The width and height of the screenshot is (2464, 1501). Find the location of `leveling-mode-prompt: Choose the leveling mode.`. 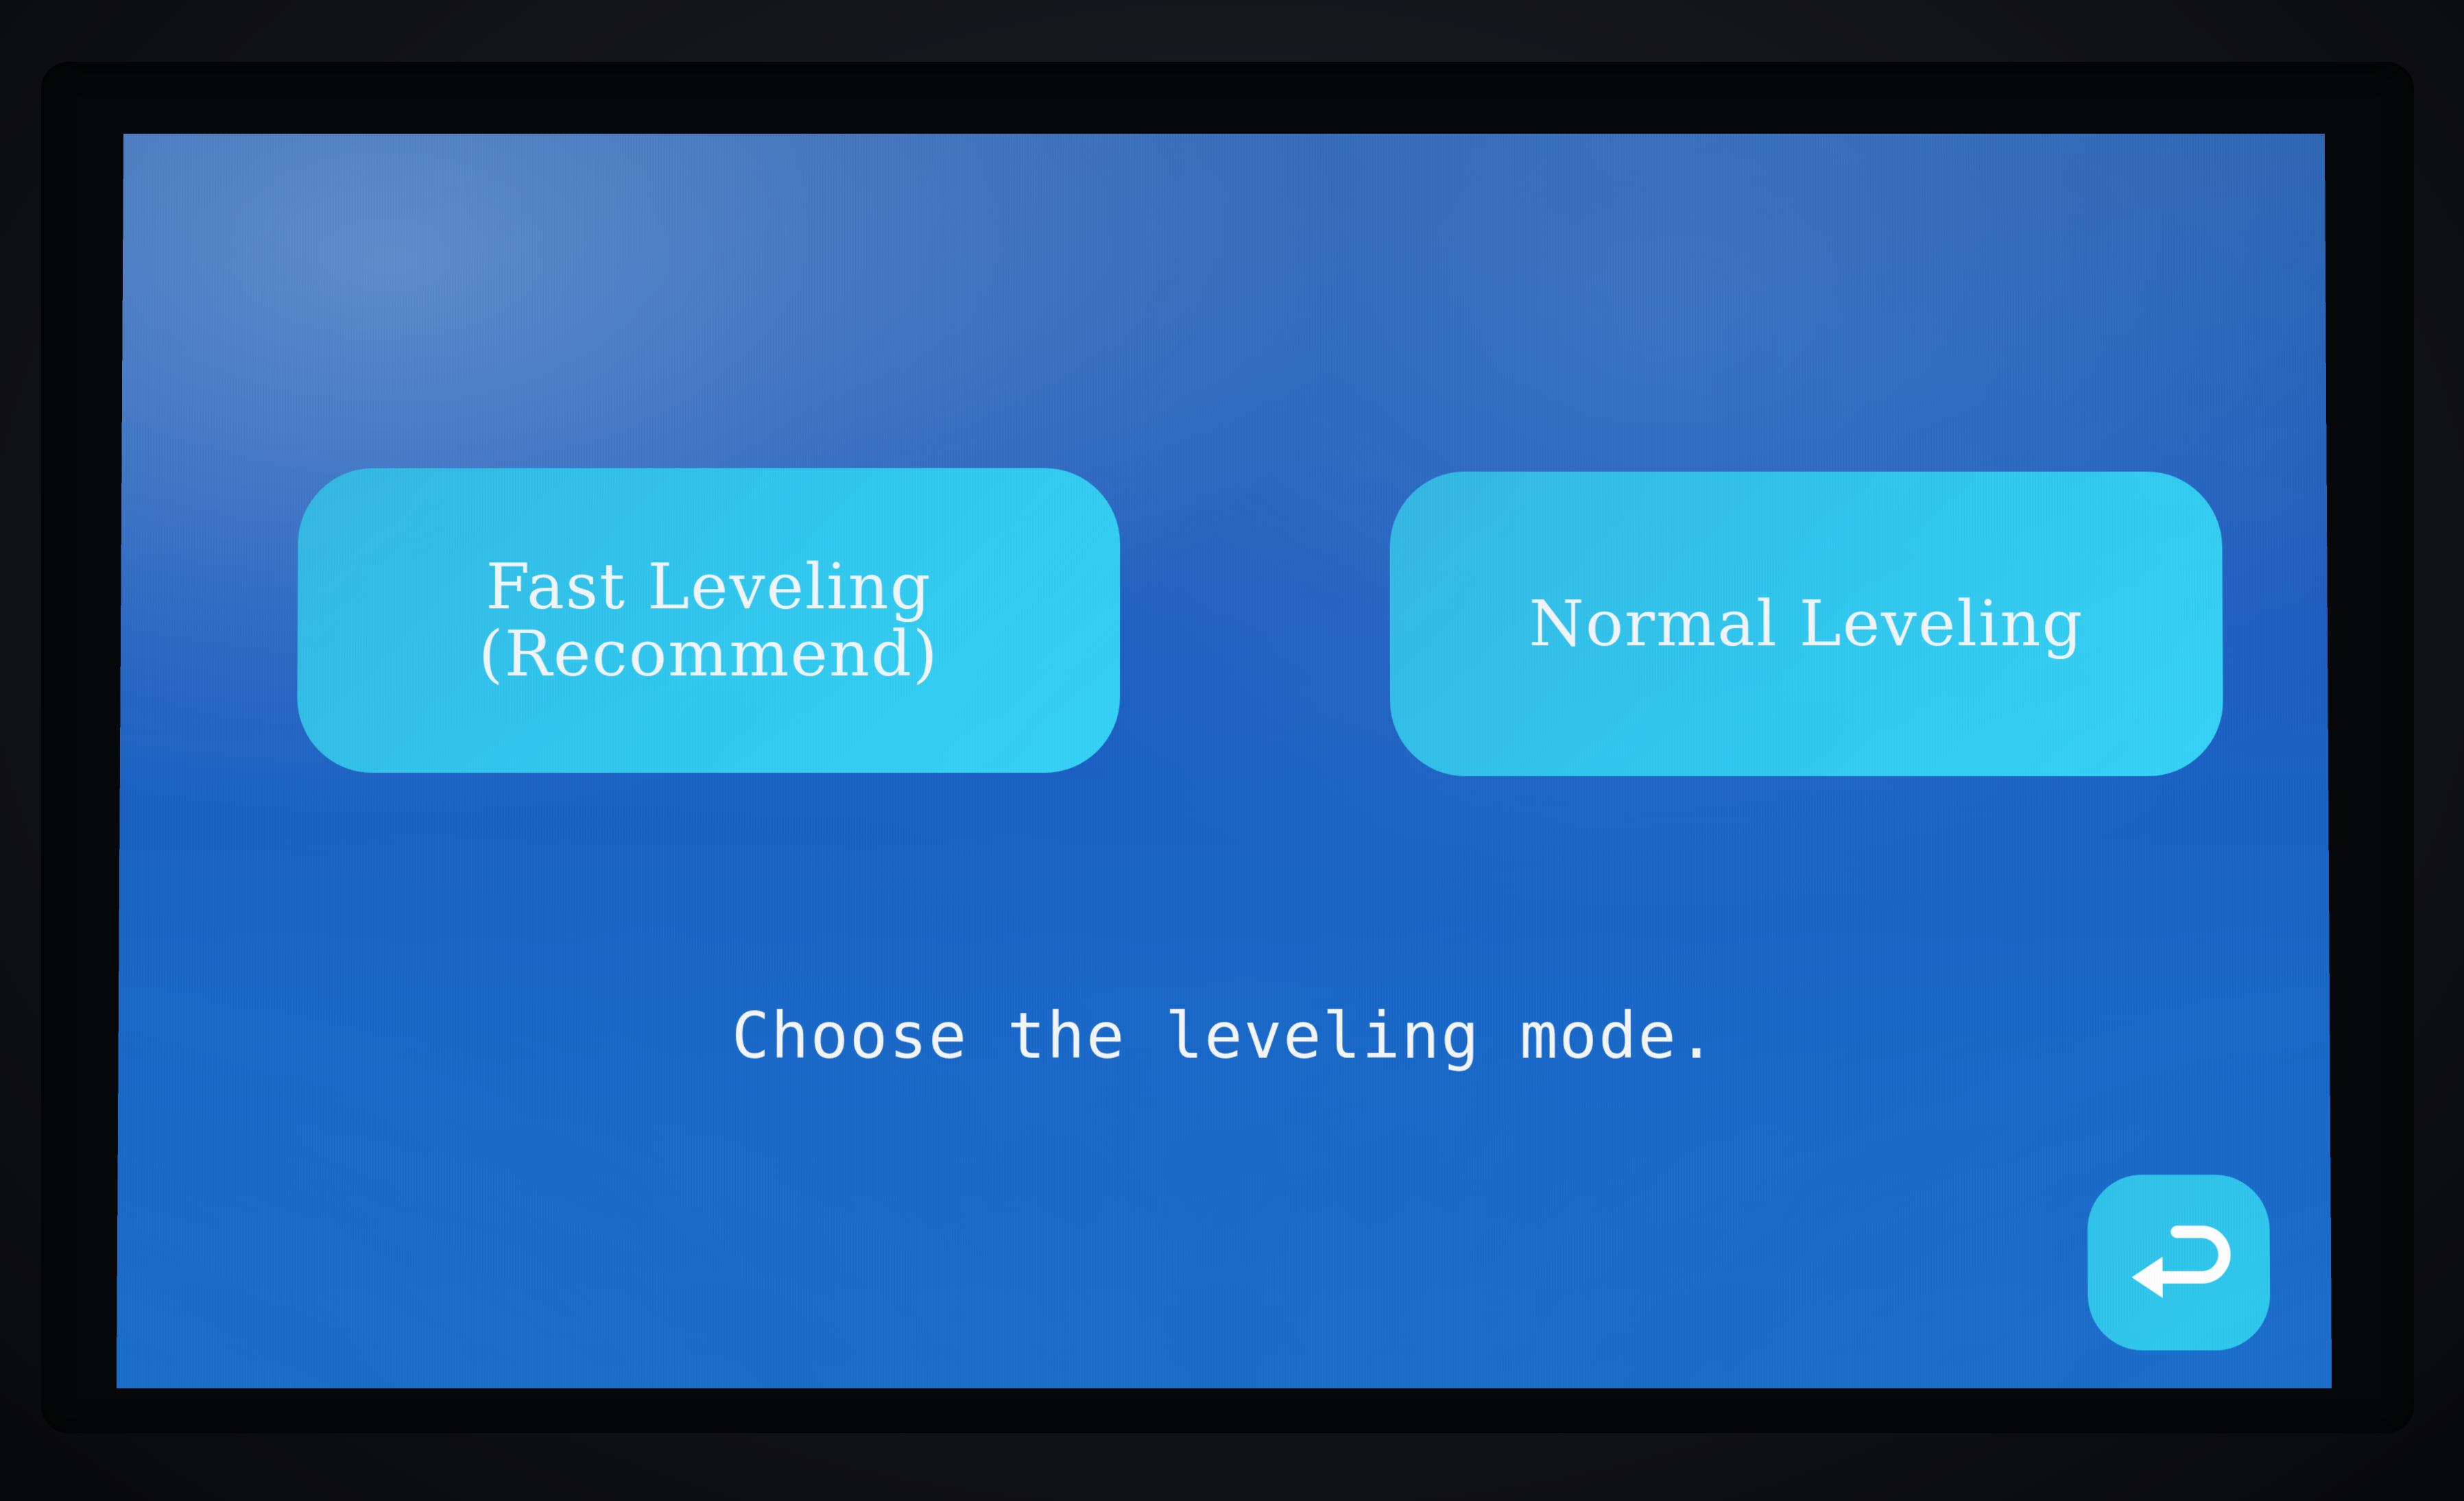

leveling-mode-prompt: Choose the leveling mode. is located at coordinates (1224, 1036).